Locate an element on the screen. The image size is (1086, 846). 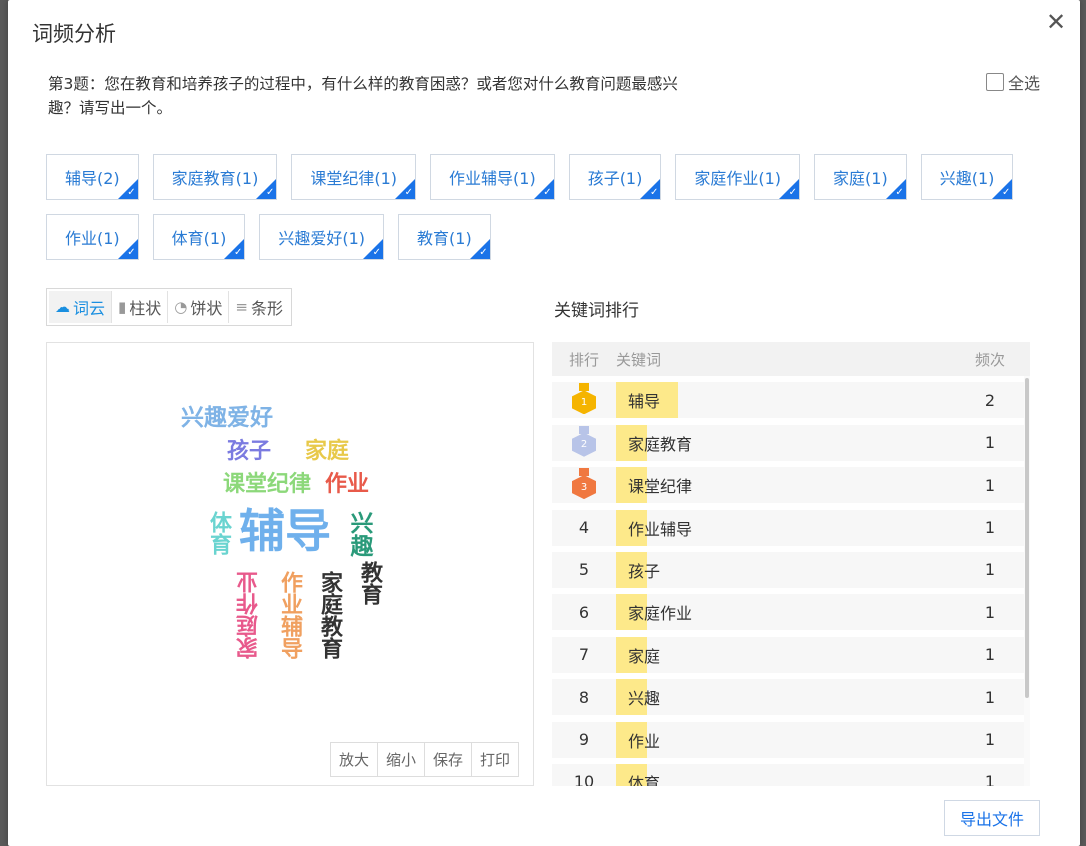
word-cell: 体育 is located at coordinates (787, 774).